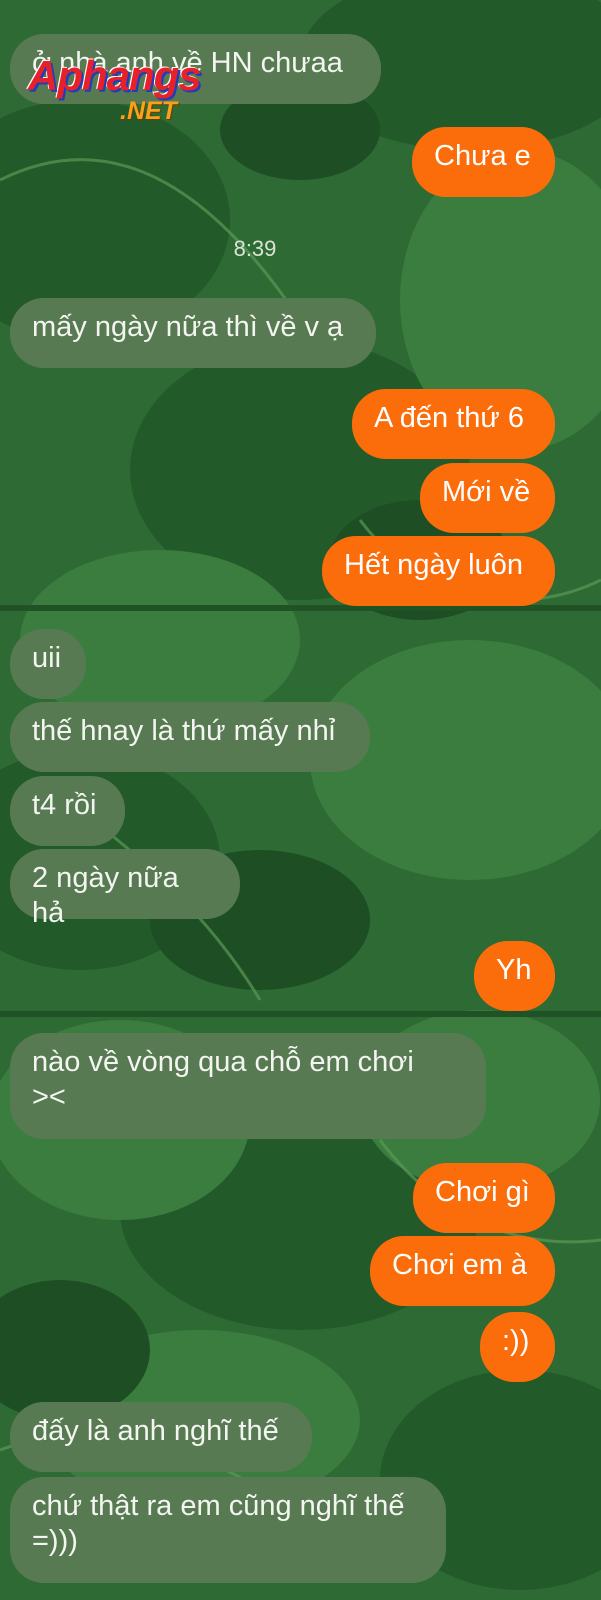 The height and width of the screenshot is (1600, 601). What do you see at coordinates (483, 162) in the screenshot?
I see `message-outgoing: Chưa e` at bounding box center [483, 162].